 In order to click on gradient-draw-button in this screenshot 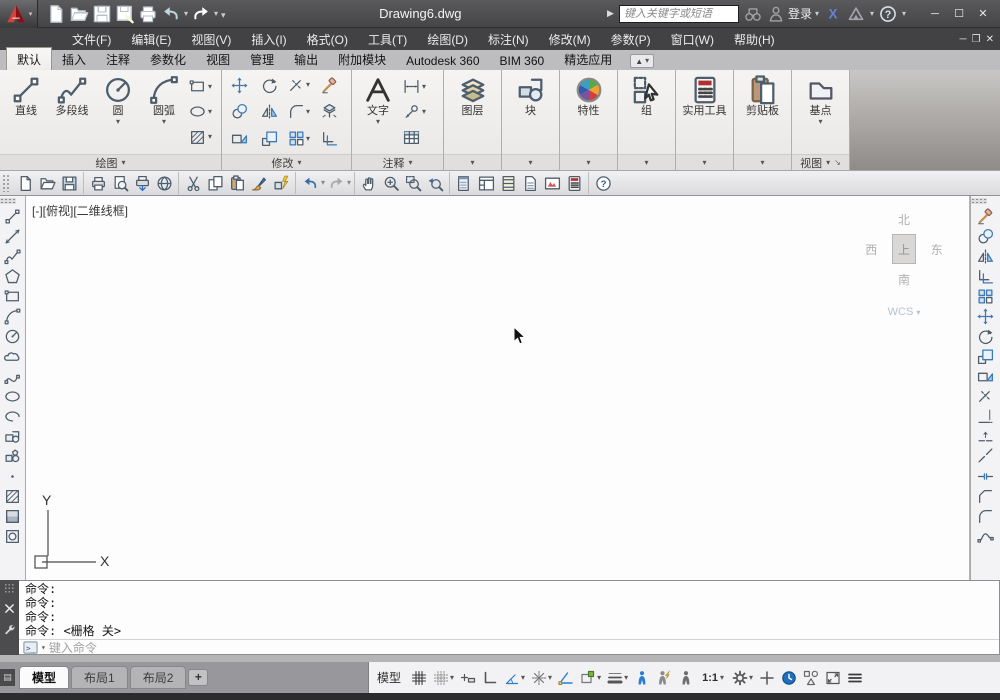, I will do `click(12, 516)`.